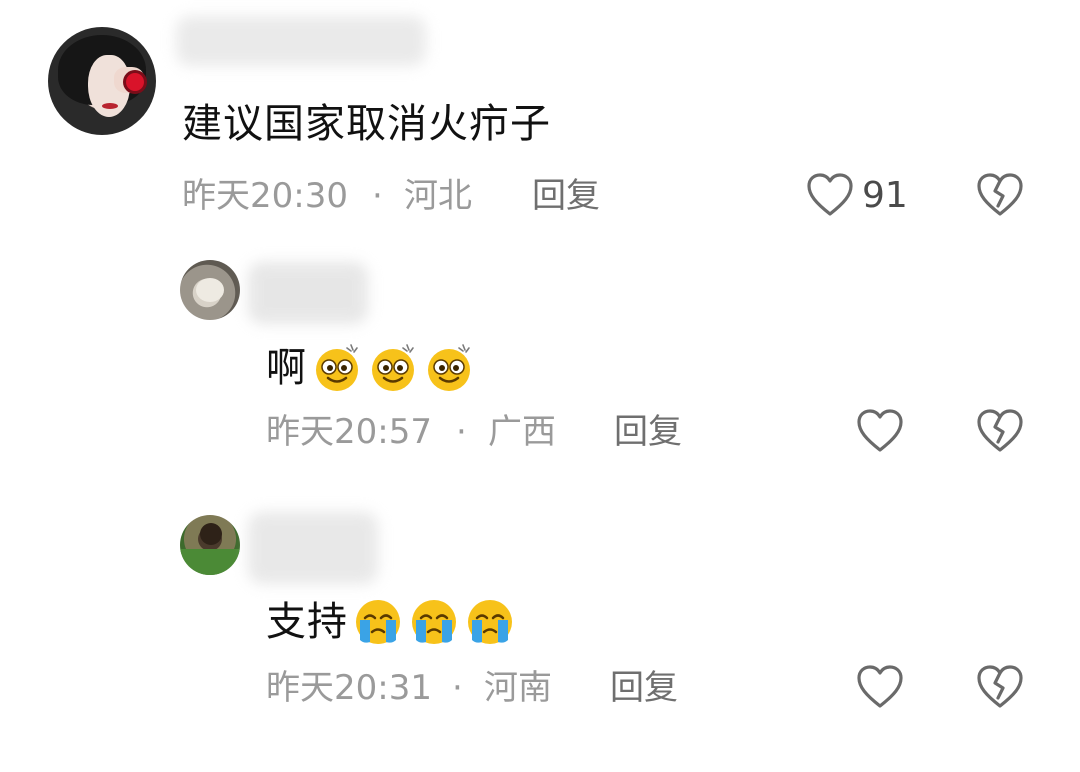 The image size is (1080, 772). Describe the element at coordinates (349, 432) in the screenshot. I see `comment-time: 昨天20:57` at that location.